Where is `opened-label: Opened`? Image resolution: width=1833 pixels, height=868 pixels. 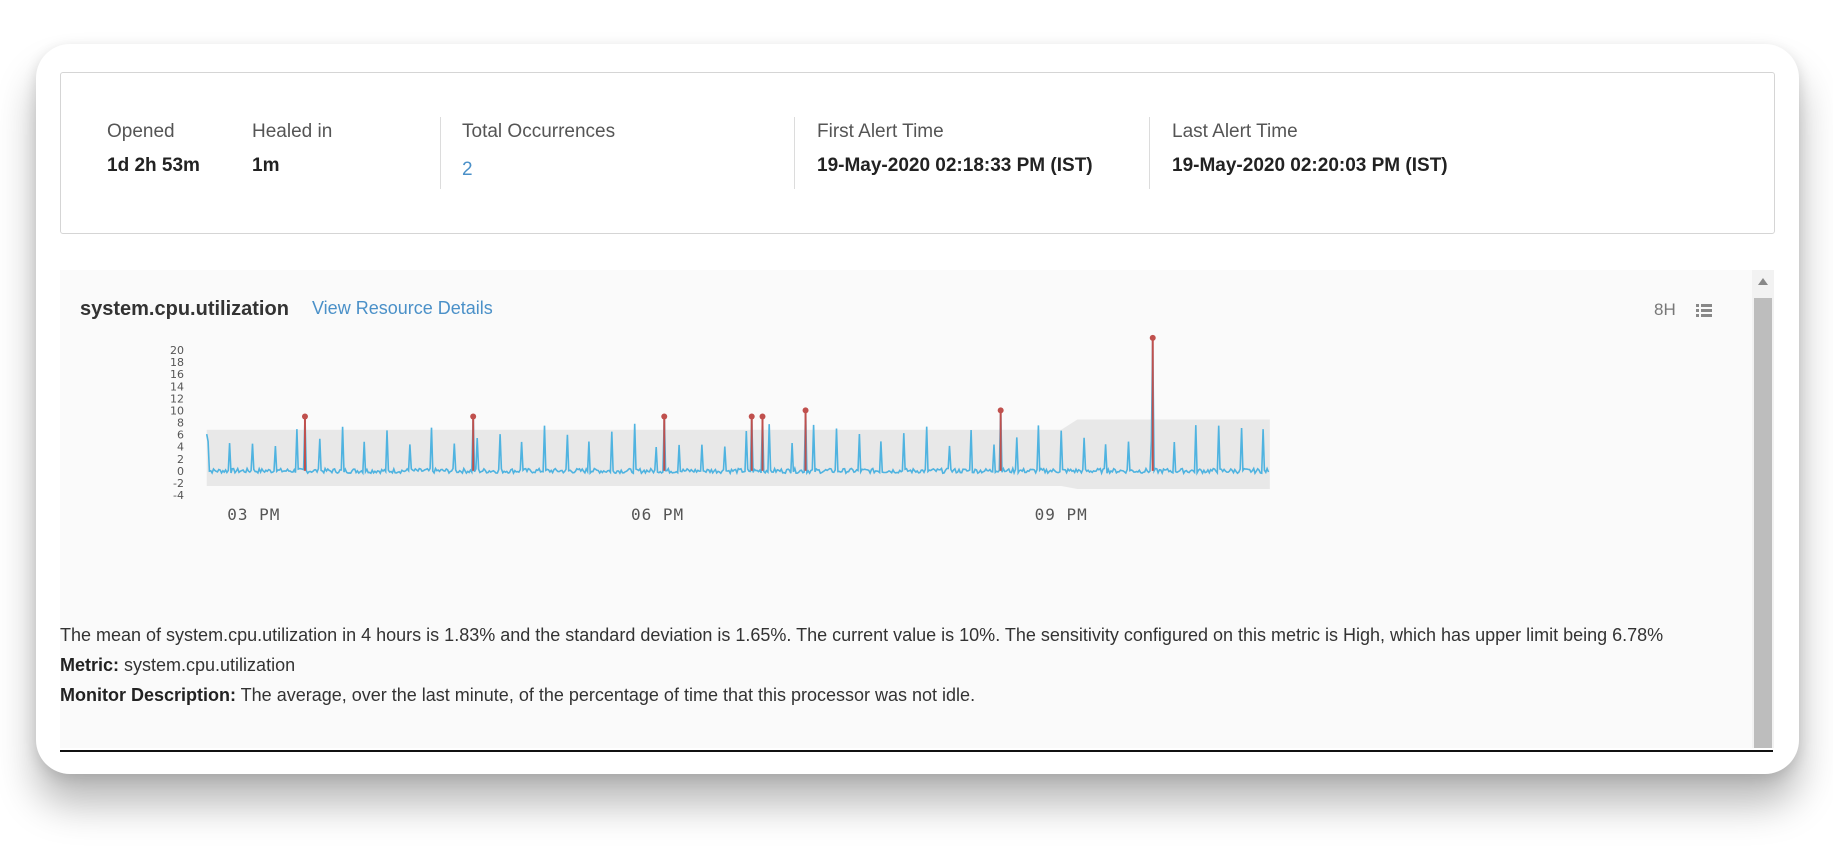
opened-label: Opened is located at coordinates (141, 131).